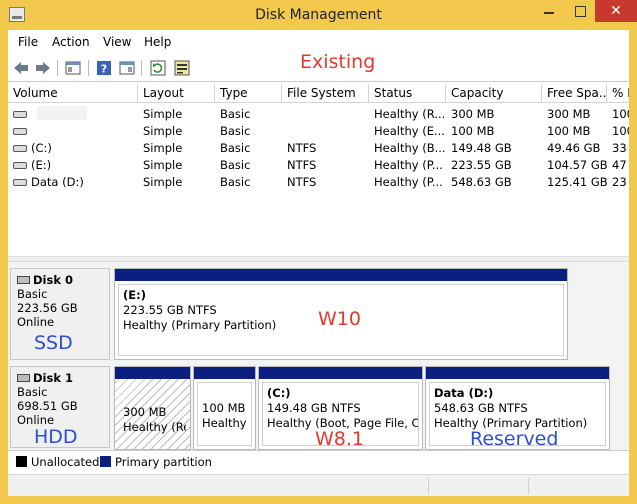 The image size is (637, 504). What do you see at coordinates (158, 68) in the screenshot?
I see `refresh-icon` at bounding box center [158, 68].